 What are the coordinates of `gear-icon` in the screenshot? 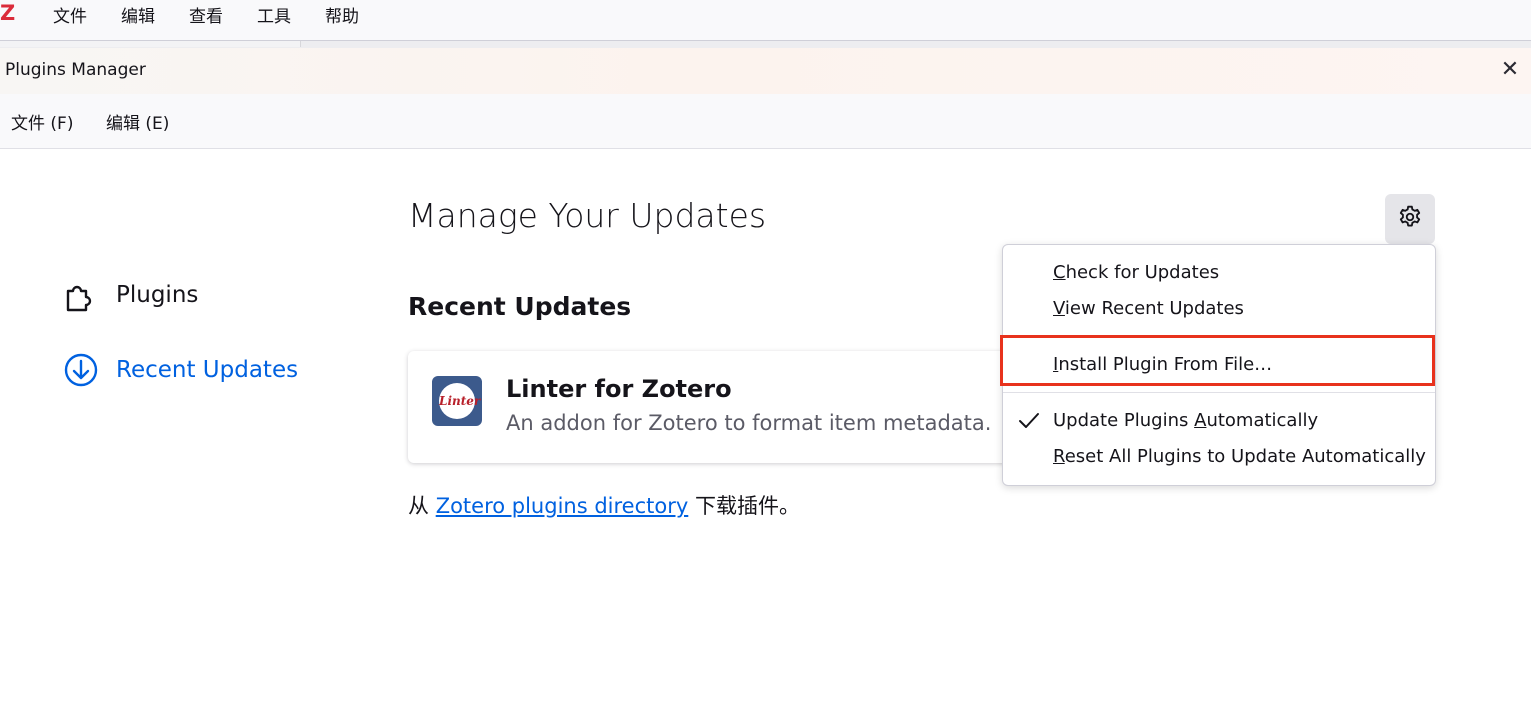 It's located at (1410, 219).